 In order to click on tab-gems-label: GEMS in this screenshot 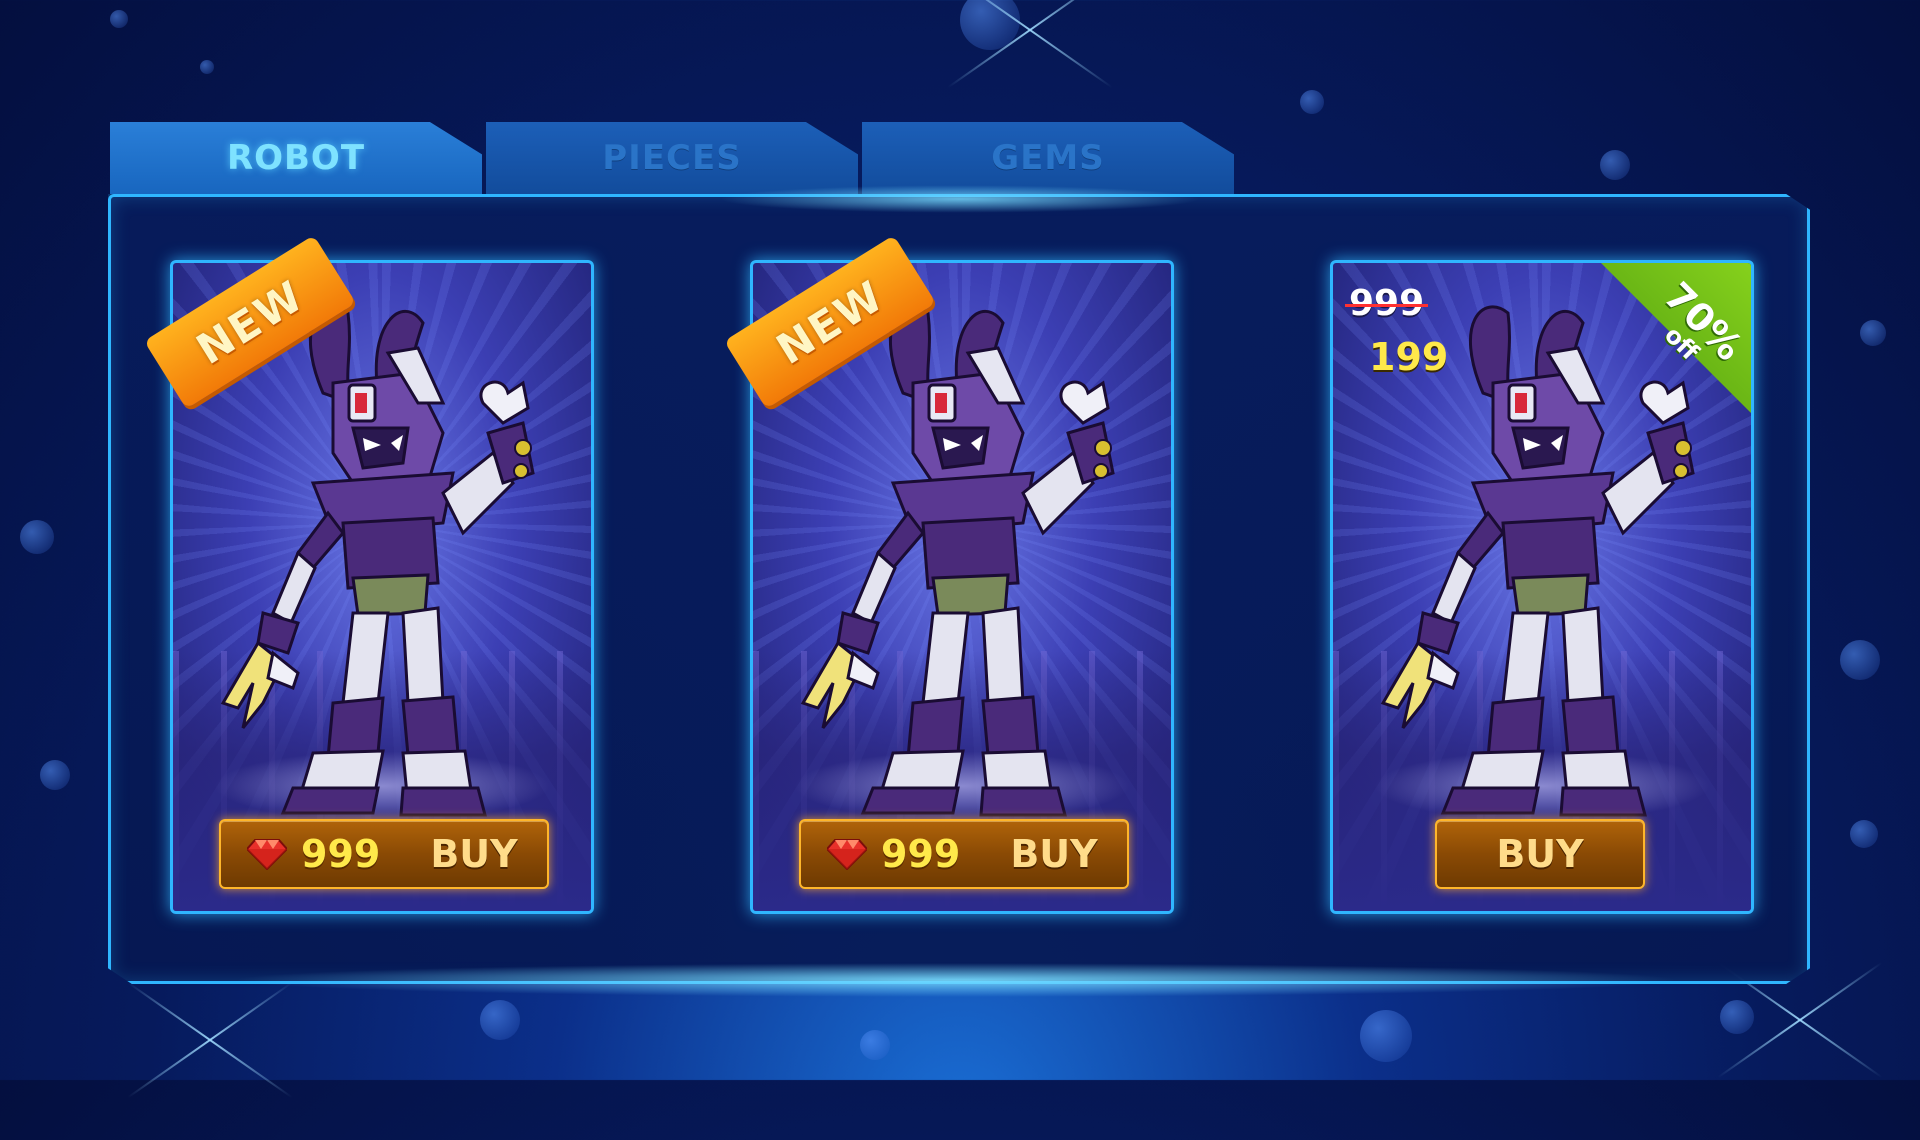, I will do `click(1048, 158)`.